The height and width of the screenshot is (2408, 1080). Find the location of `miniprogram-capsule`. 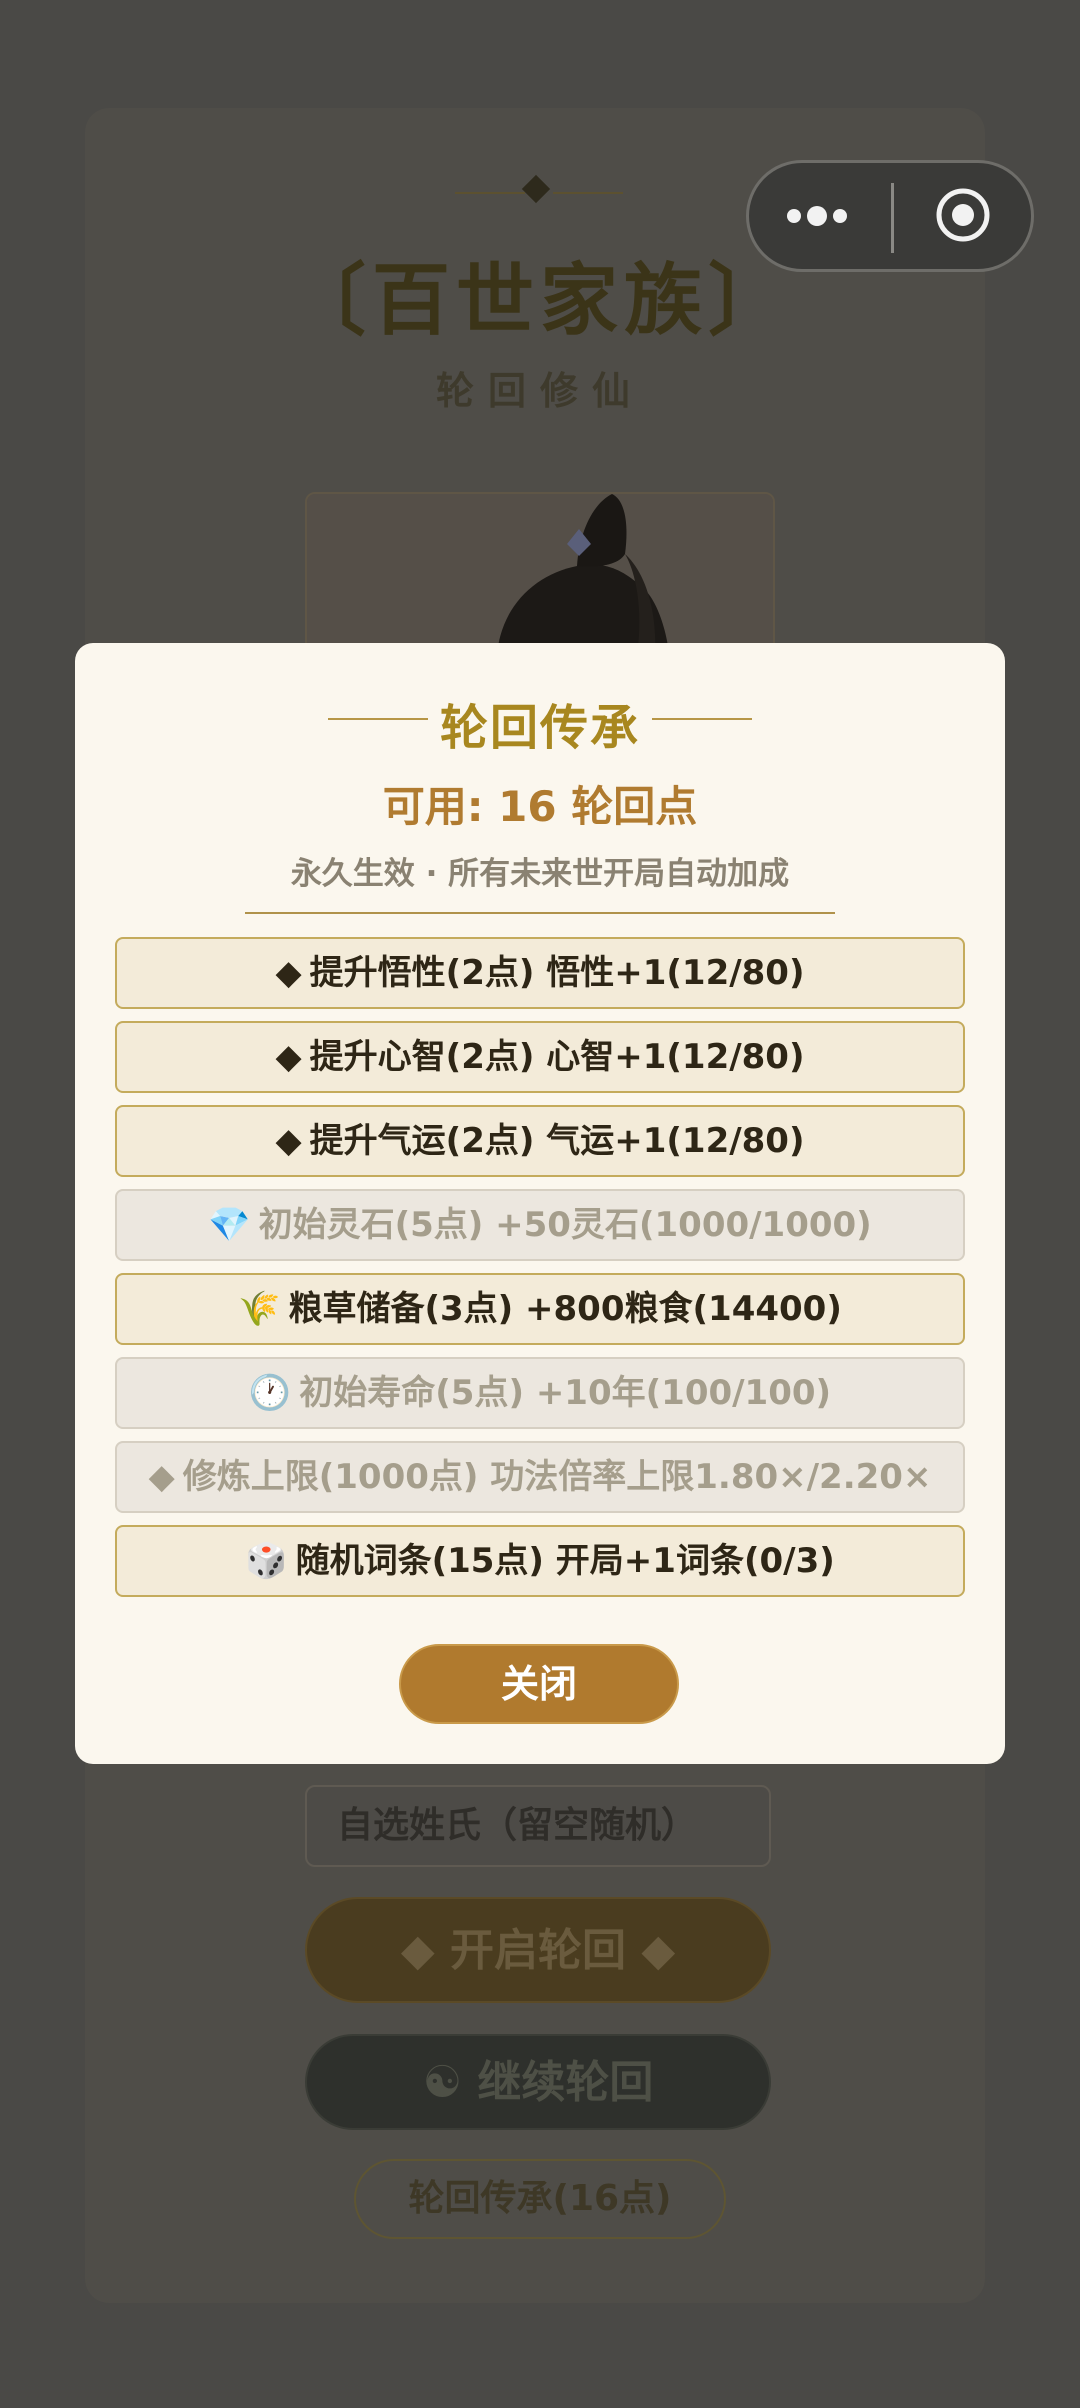

miniprogram-capsule is located at coordinates (890, 216).